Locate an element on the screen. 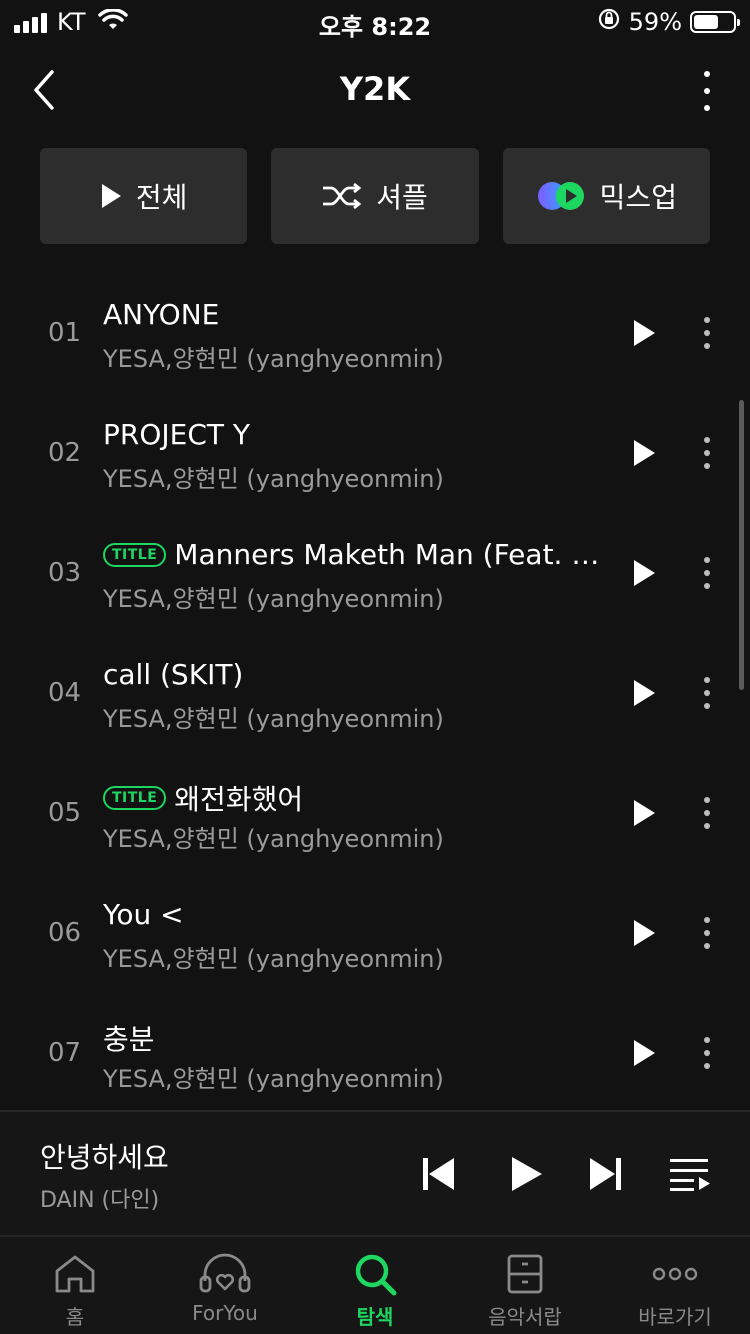 The image size is (750, 1334). track-row: 07 충분 YESA,양현민 (yanghyeonmin) is located at coordinates (375, 1053).